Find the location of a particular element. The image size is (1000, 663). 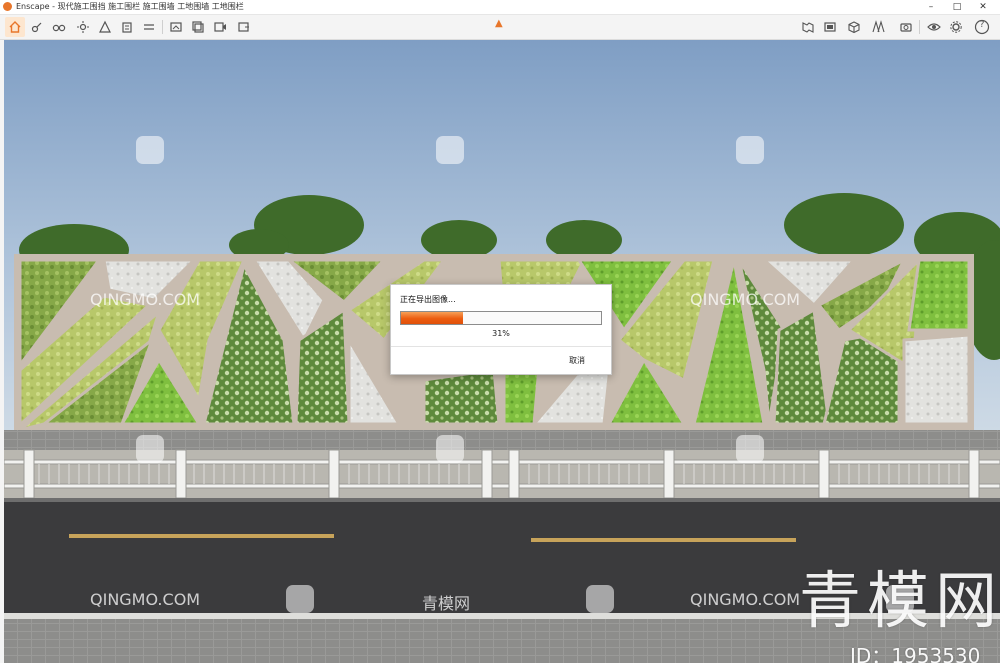

walk-icon is located at coordinates (37, 27).